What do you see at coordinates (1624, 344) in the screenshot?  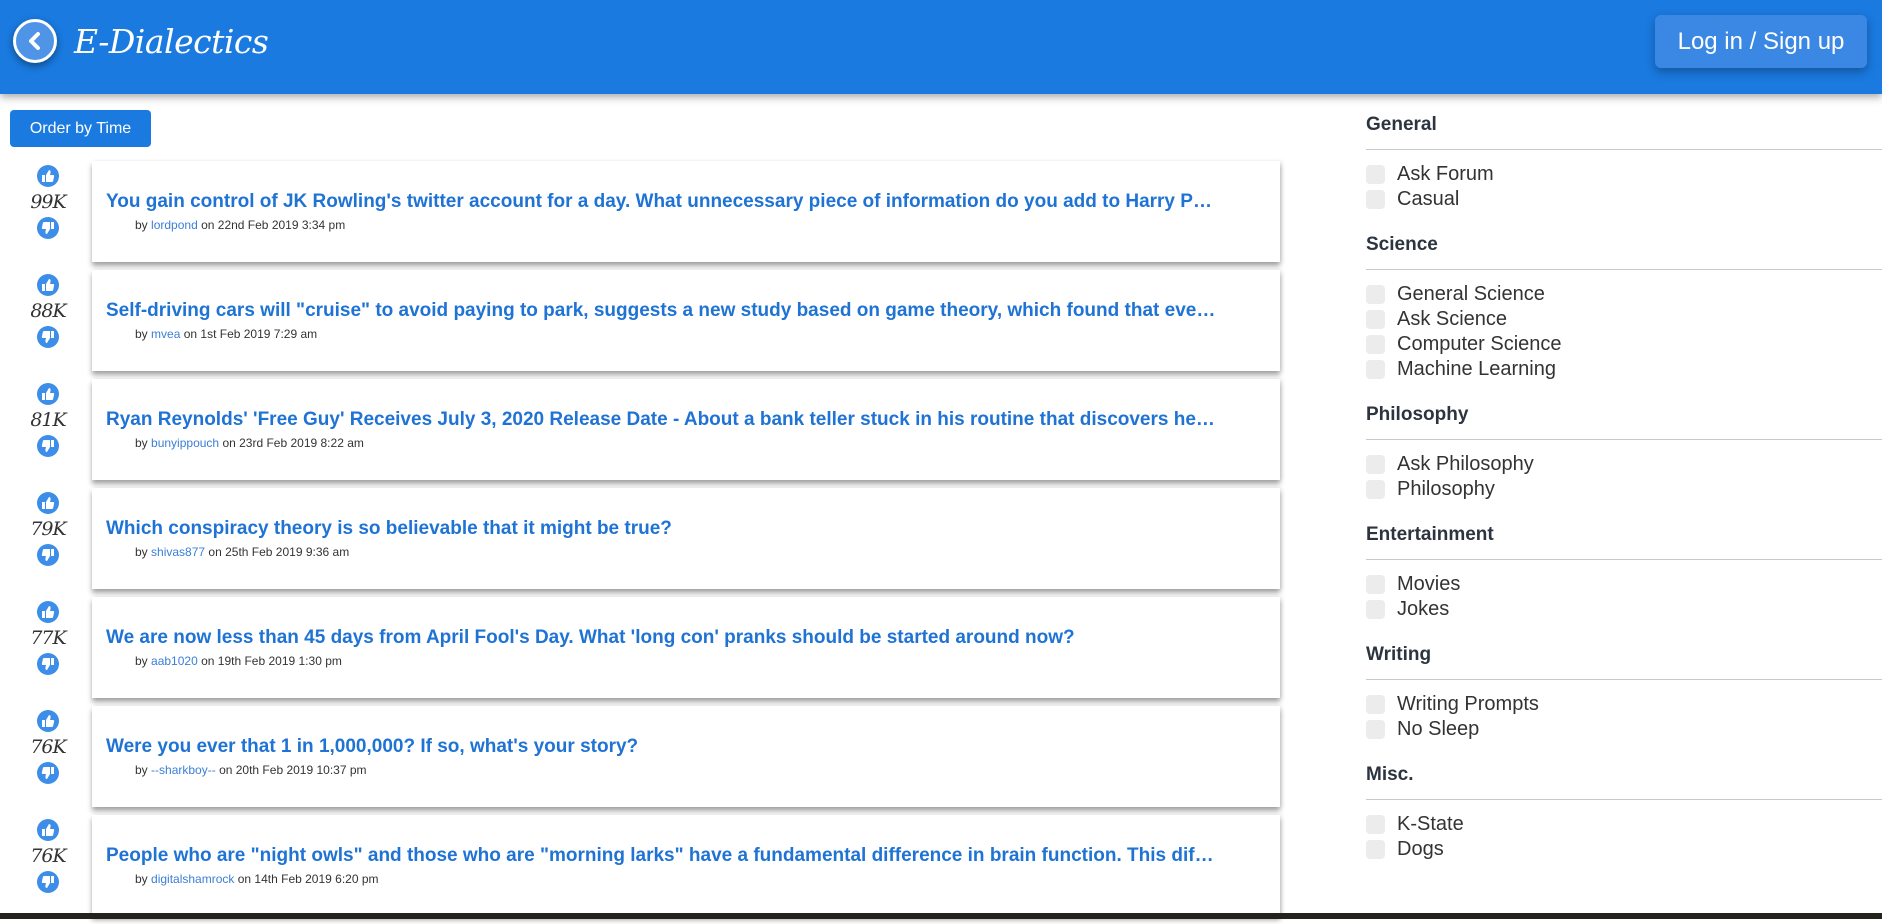 I see `category-checkbox-item: Computer Science` at bounding box center [1624, 344].